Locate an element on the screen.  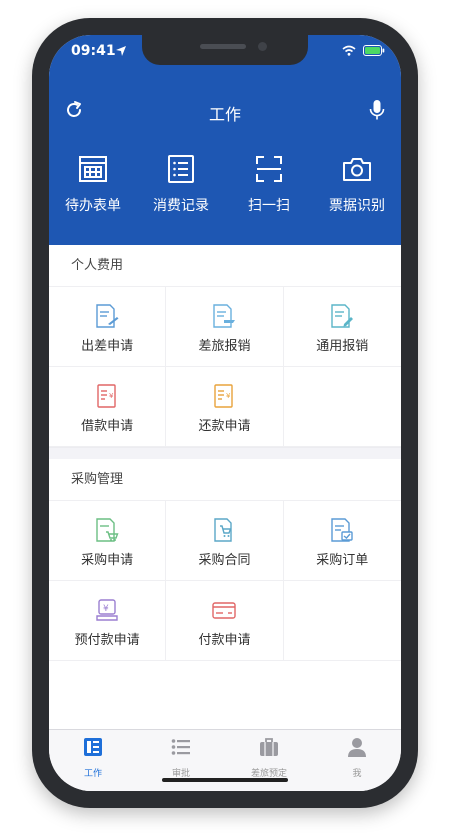
quick-actions: 待办表单 消费记录 扫一扫 票据识别 is located at coordinates (225, 193).